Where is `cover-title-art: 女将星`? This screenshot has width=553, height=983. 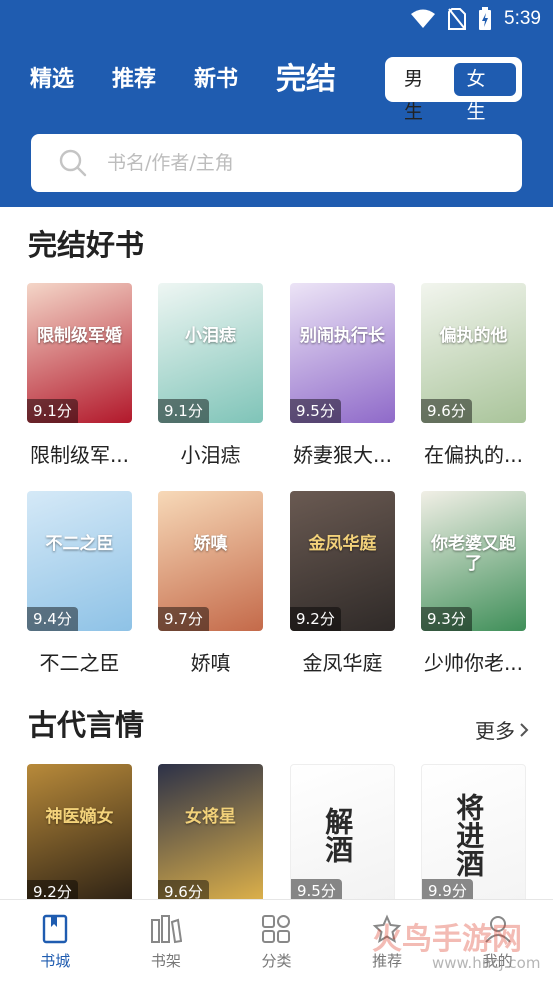 cover-title-art: 女将星 is located at coordinates (210, 817).